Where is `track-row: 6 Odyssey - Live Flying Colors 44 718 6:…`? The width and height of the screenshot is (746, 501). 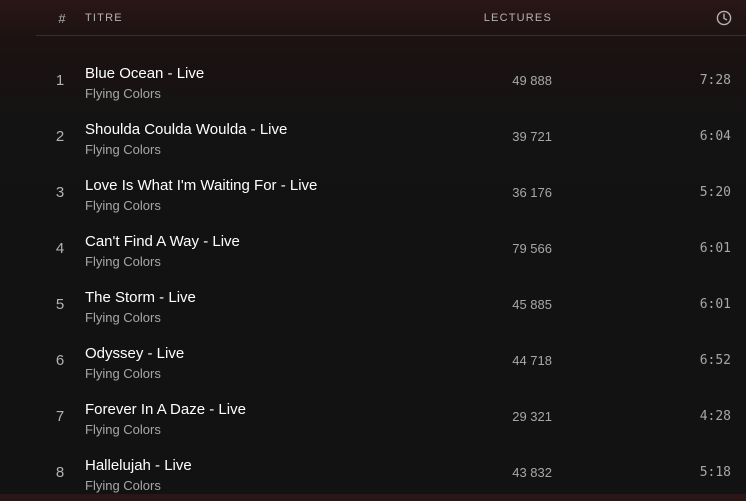
track-row: 6 Odyssey - Live Flying Colors 44 718 6:… is located at coordinates (391, 361).